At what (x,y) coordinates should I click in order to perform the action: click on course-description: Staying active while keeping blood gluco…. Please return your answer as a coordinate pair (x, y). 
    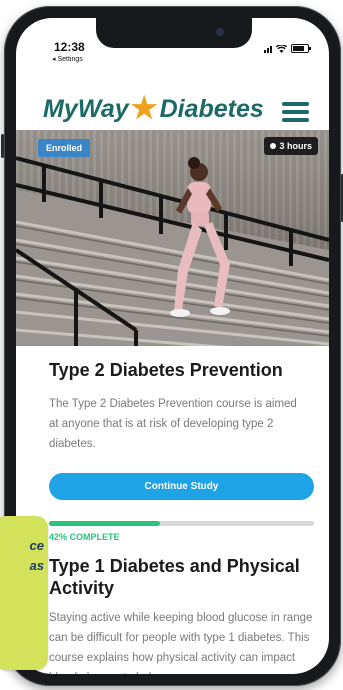
    Looking at the image, I should click on (181, 643).